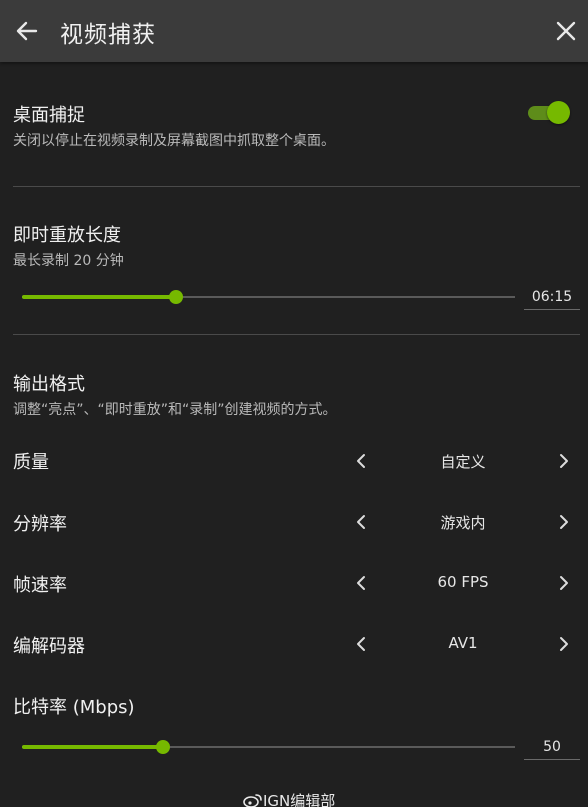 The image size is (588, 807). I want to click on desktop-capture-description: 关闭以停止在视频录制及屏幕截图中抓取整个桌面。, so click(174, 141).